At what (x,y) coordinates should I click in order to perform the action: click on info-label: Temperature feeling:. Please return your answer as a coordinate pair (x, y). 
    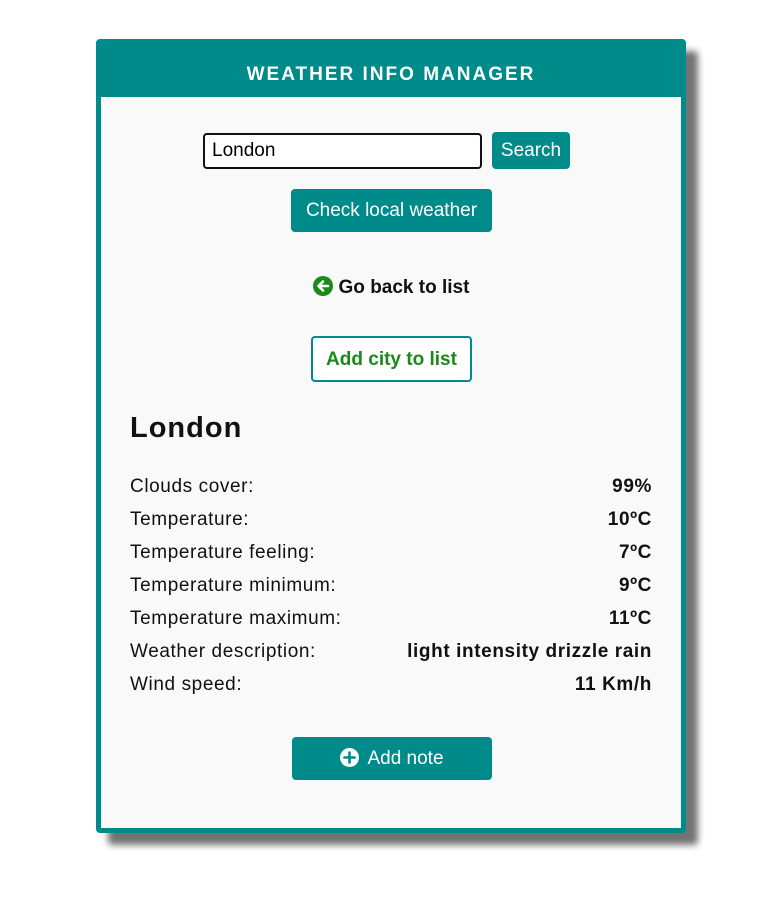
    Looking at the image, I should click on (223, 552).